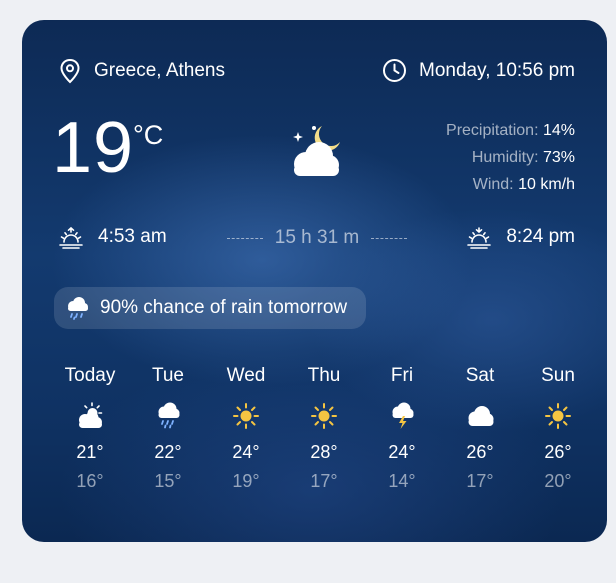  I want to click on sunrise-icon, so click(71, 237).